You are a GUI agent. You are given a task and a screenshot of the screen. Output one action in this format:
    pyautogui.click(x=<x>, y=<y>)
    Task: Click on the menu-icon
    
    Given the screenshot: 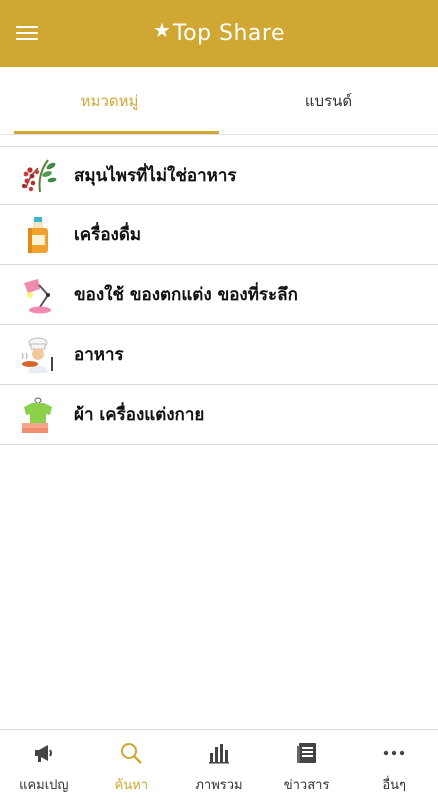 What is the action you would take?
    pyautogui.click(x=30, y=33)
    